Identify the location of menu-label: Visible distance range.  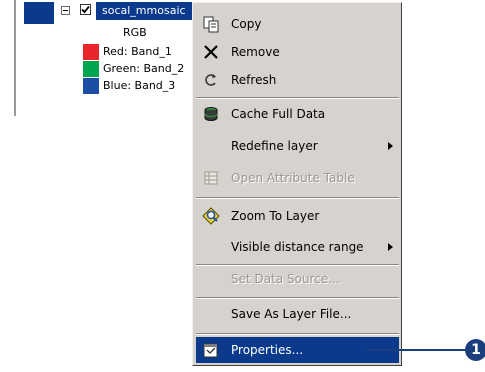
(297, 247).